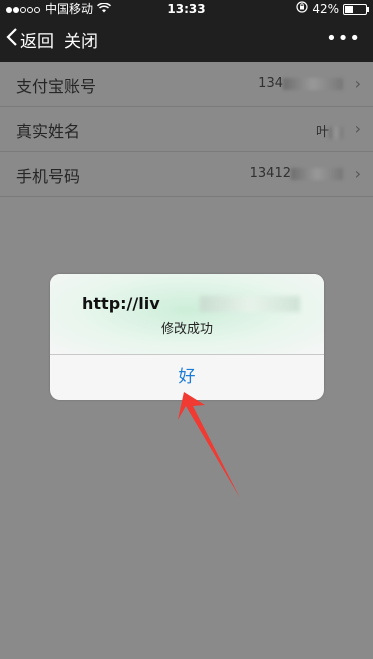 This screenshot has width=373, height=659. What do you see at coordinates (209, 445) in the screenshot?
I see `annotation-arrow-icon` at bounding box center [209, 445].